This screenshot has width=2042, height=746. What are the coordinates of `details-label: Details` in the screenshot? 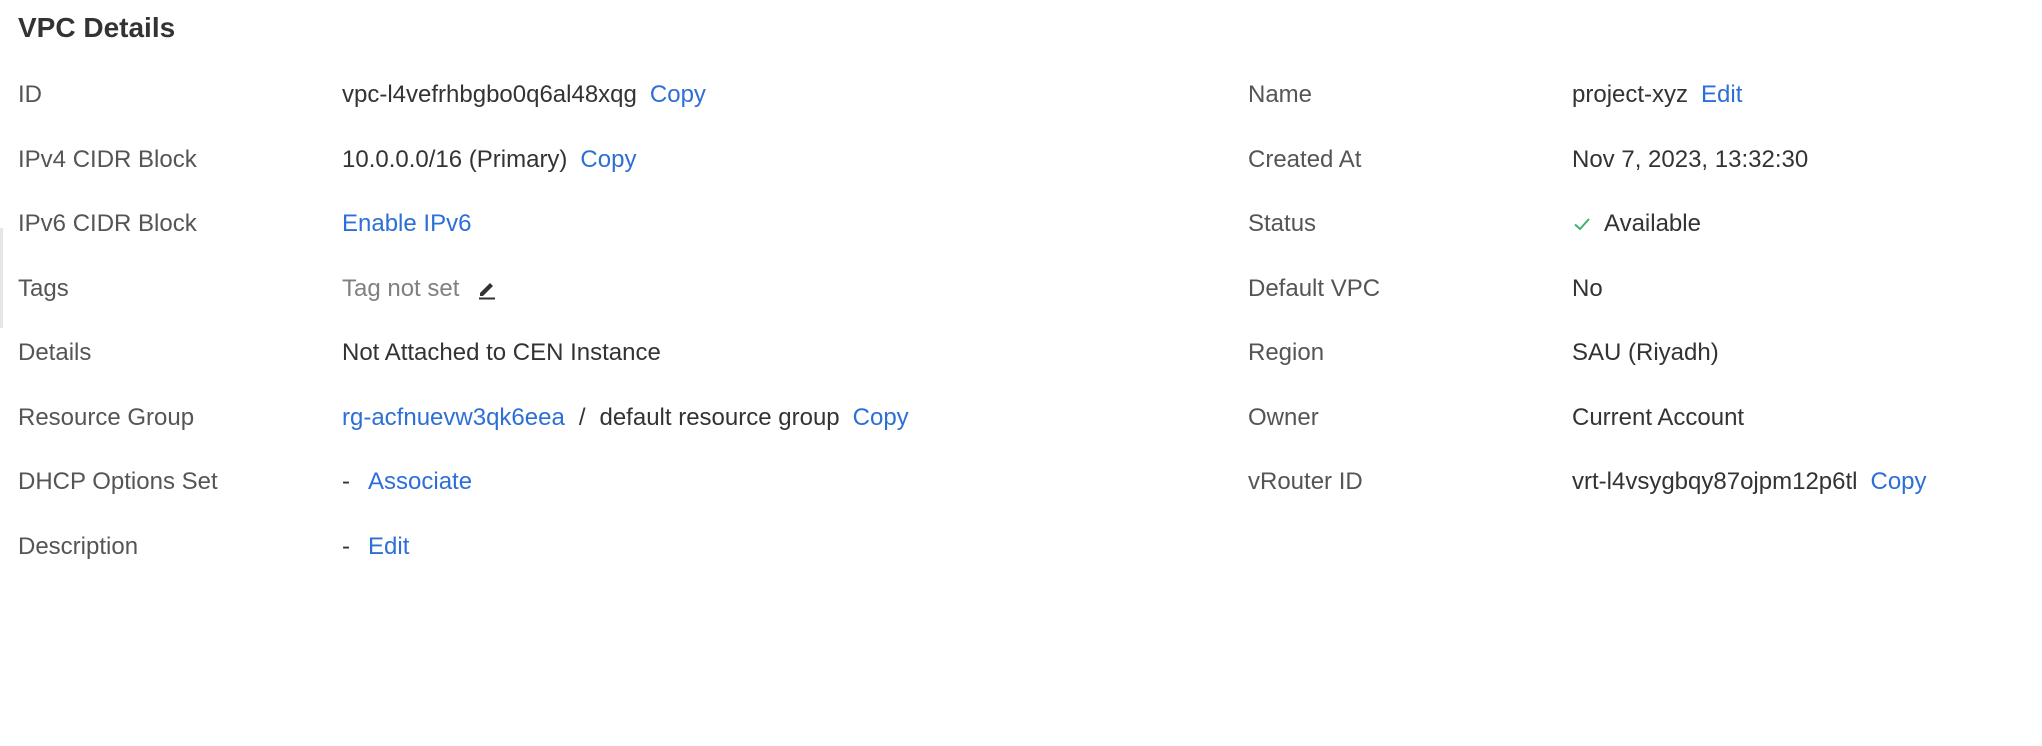 It's located at (55, 352).